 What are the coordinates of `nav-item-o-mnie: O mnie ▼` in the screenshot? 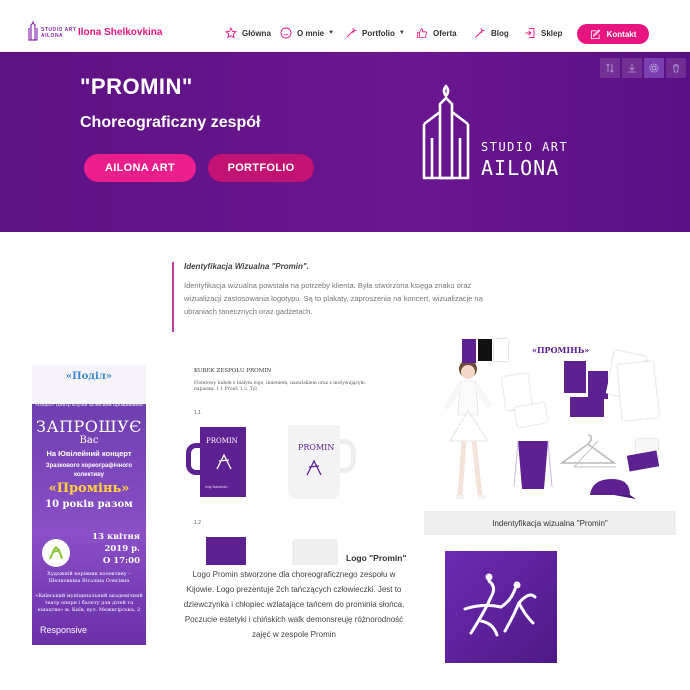 It's located at (307, 33).